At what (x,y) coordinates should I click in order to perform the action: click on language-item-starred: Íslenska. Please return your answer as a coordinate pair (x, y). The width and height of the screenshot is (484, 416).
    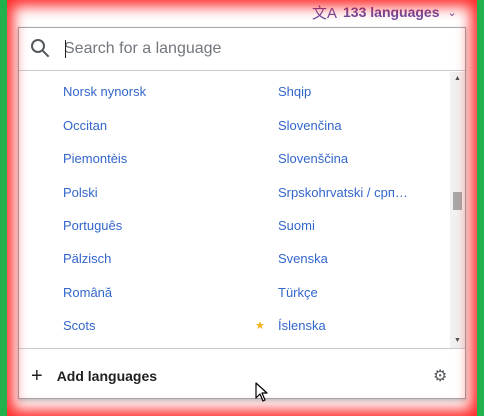
    Looking at the image, I should click on (302, 326).